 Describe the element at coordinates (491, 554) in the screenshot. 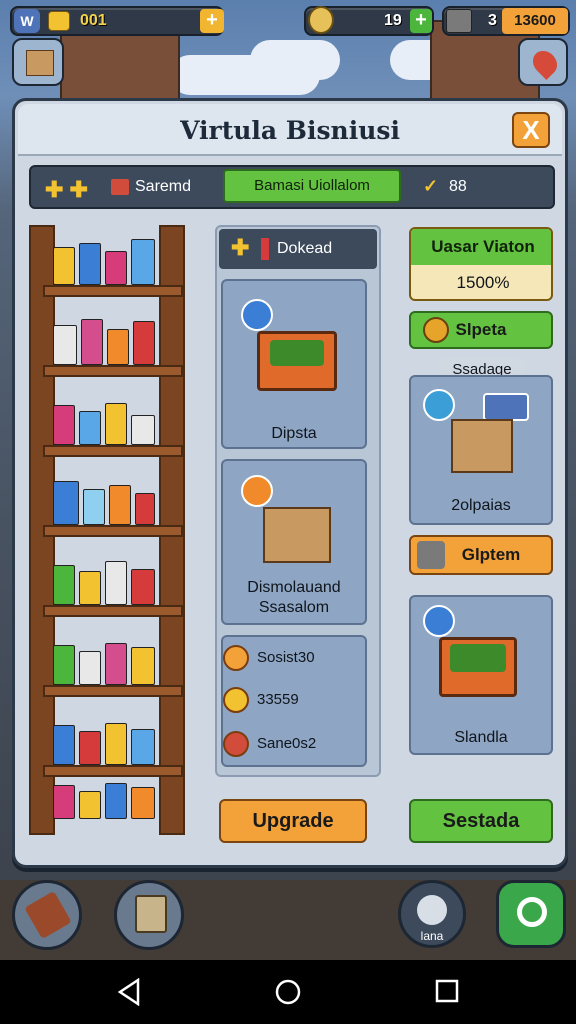

I see `orange-button-label: Glptem` at that location.